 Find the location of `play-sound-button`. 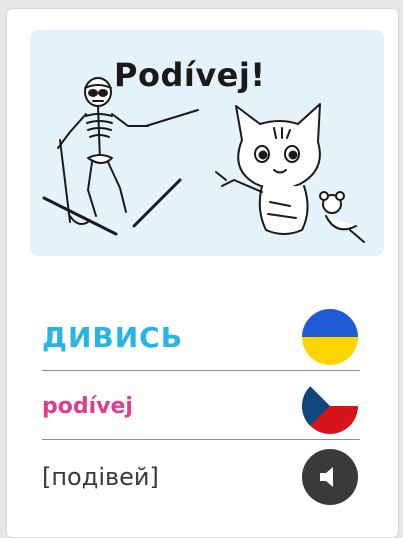

play-sound-button is located at coordinates (330, 477).